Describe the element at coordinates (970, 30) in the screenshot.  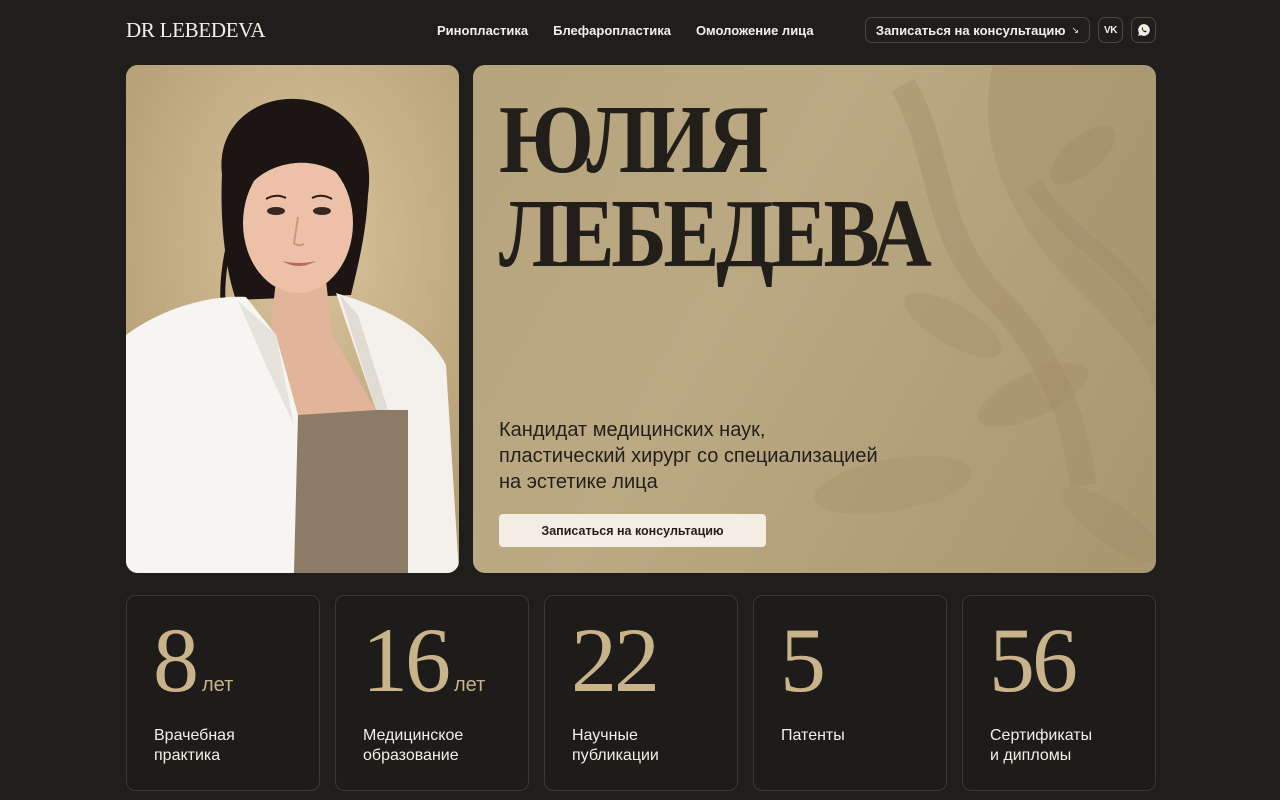
I see `header-consultation-label: Записаться на консультацию` at that location.